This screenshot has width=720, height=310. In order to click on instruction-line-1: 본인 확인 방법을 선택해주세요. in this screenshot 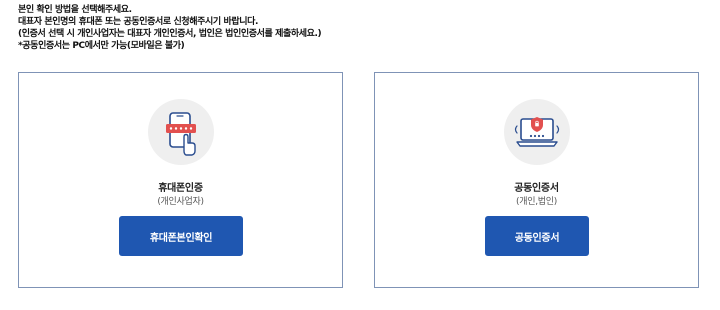, I will do `click(75, 10)`.